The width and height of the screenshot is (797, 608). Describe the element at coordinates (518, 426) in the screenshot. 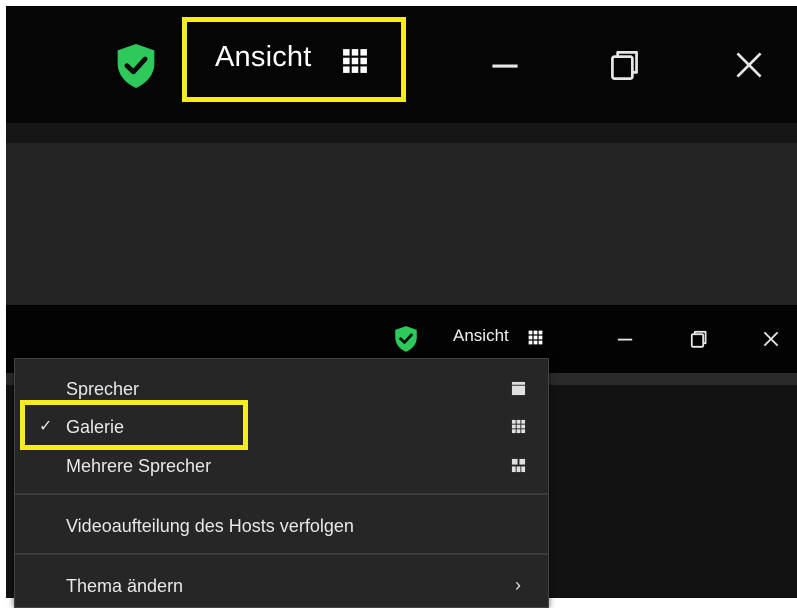

I see `gallery-grid-icon` at that location.